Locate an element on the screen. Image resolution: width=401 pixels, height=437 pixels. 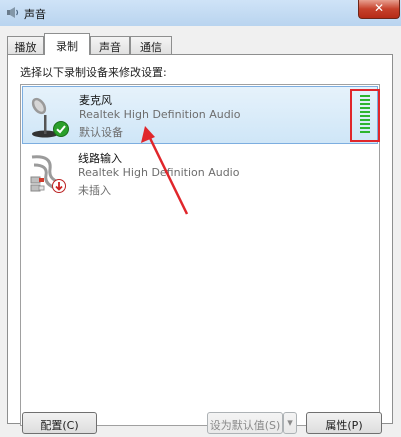
tab-label: 通信 is located at coordinates (151, 47).